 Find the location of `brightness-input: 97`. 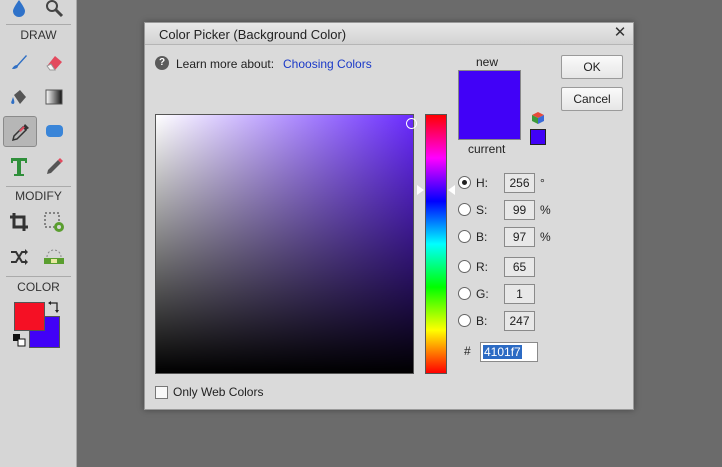

brightness-input: 97 is located at coordinates (519, 237).